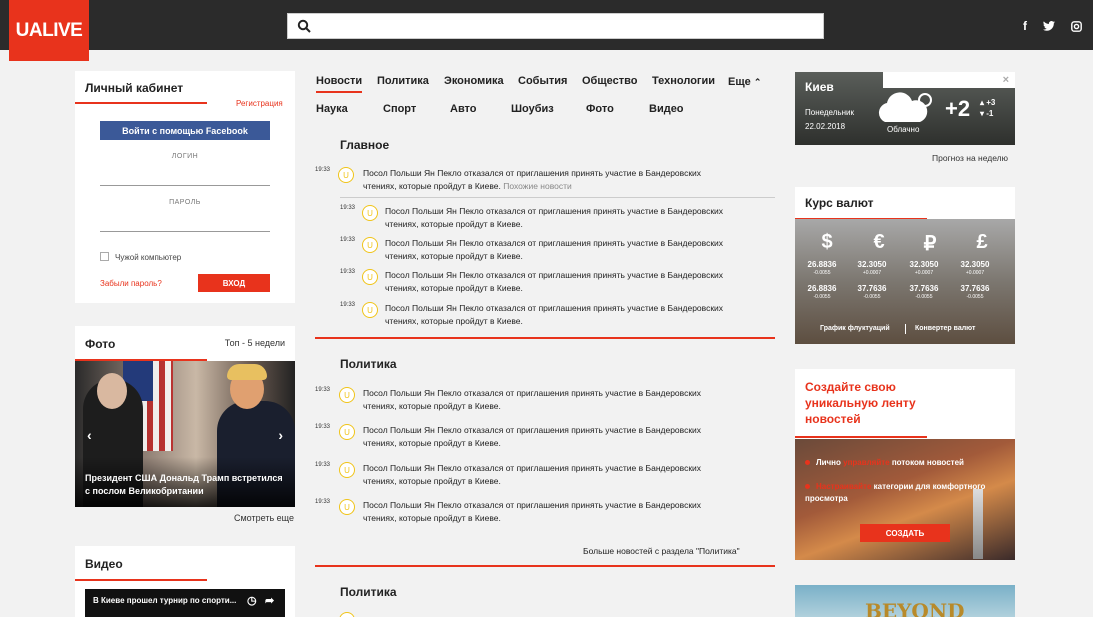  I want to click on tab-politics: Политика, so click(403, 81).